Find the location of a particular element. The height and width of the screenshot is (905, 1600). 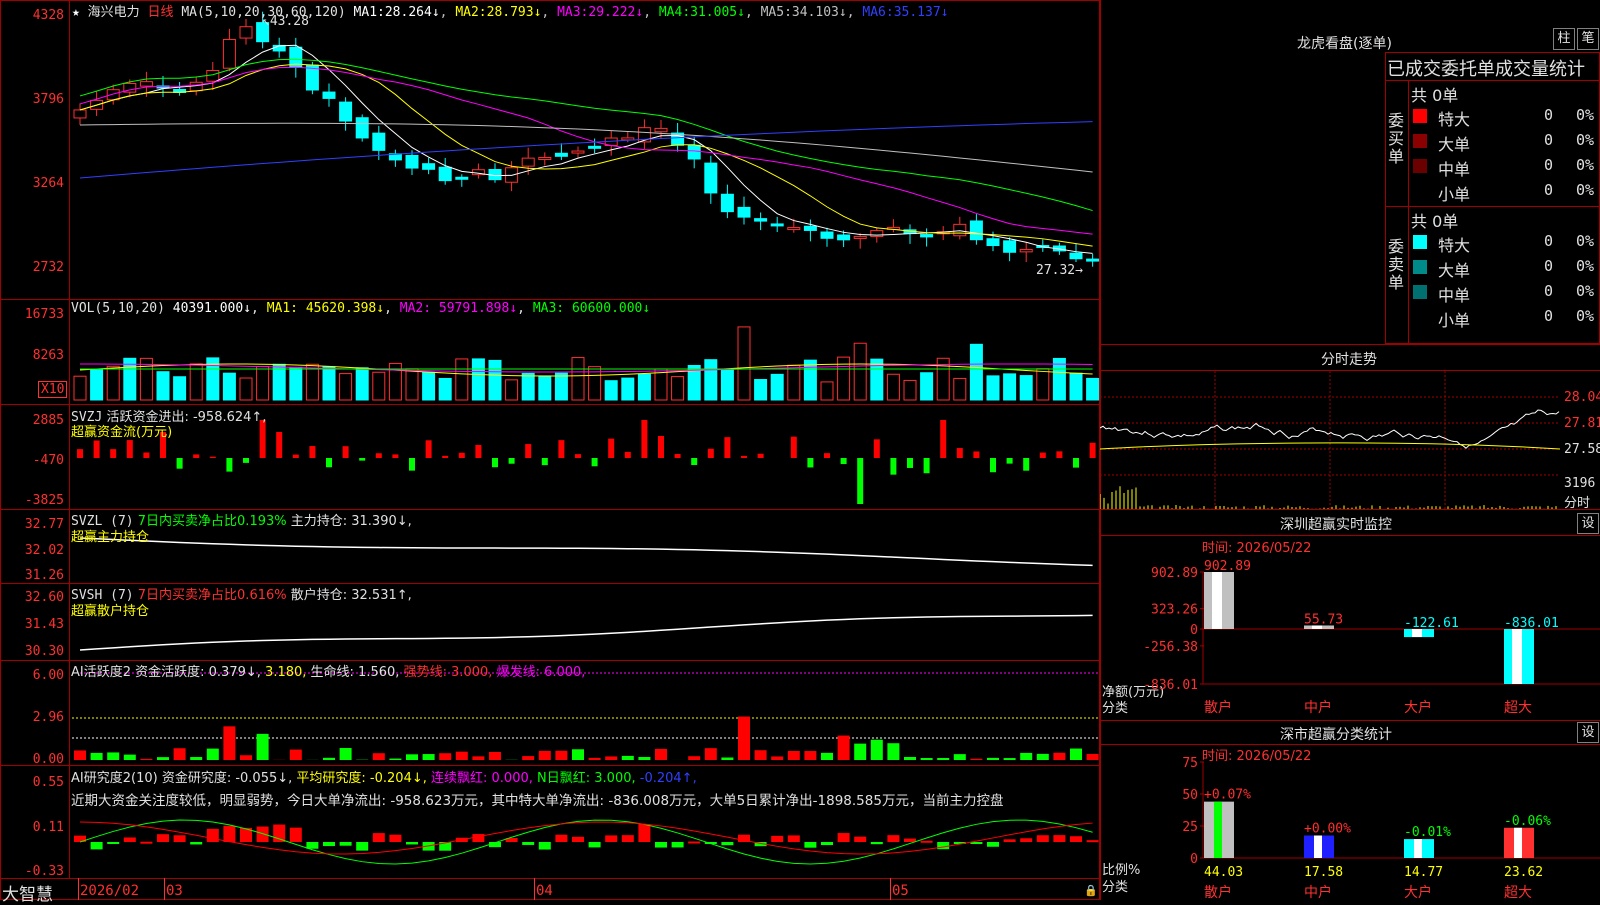

sell-row: 小单00% is located at coordinates (1505, 317).